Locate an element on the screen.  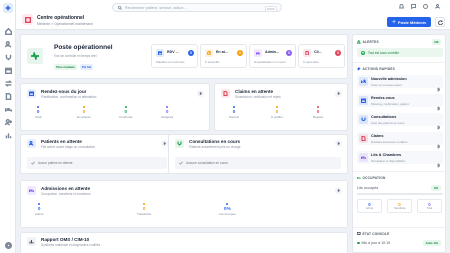
quick-action-title: Lits & Chambres is located at coordinates (386, 155).